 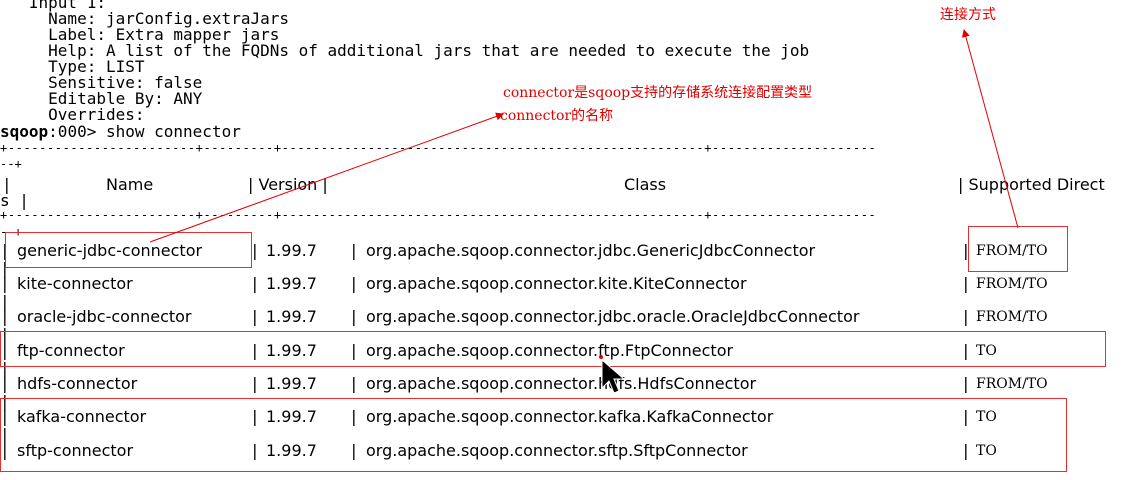 What do you see at coordinates (613, 376) in the screenshot?
I see `mouse-pointer-icon` at bounding box center [613, 376].